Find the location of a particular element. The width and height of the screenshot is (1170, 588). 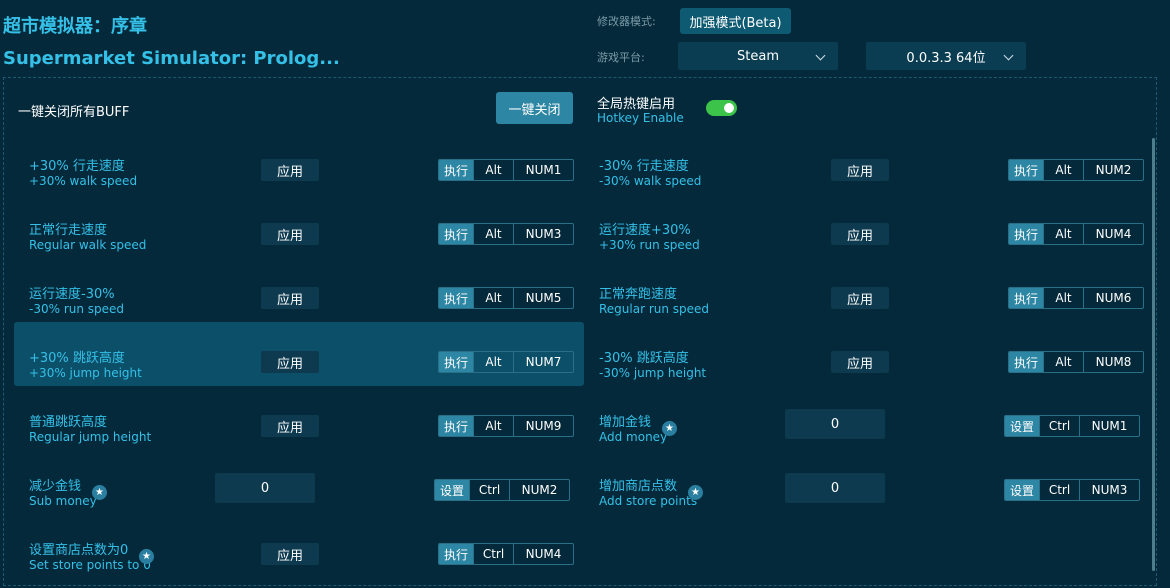

hotkey-key: NUM5 is located at coordinates (543, 298).